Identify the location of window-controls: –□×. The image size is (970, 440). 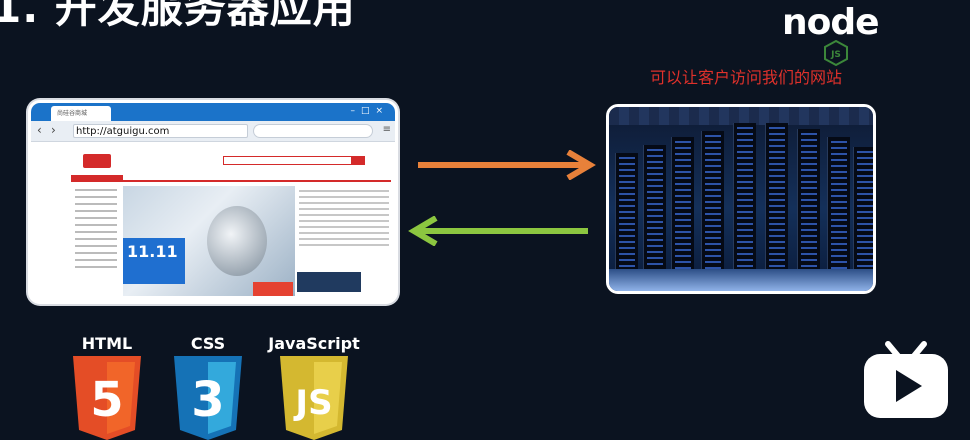
(369, 111).